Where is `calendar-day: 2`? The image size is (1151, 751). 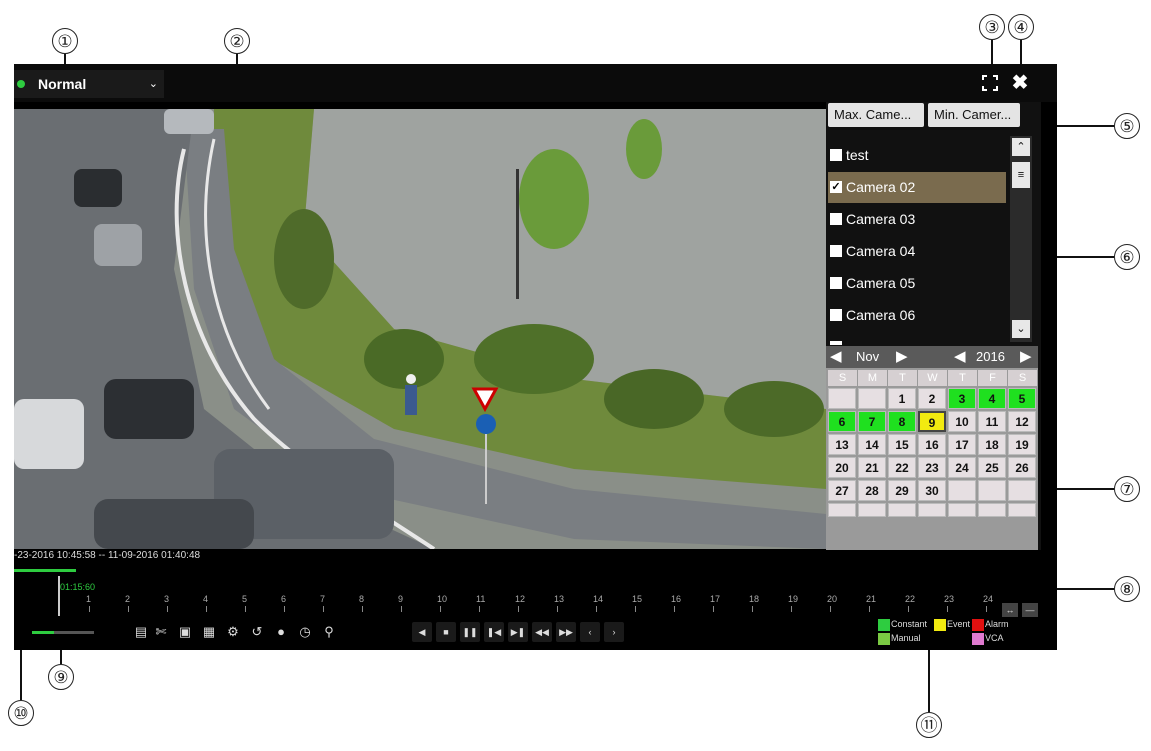 calendar-day: 2 is located at coordinates (932, 398).